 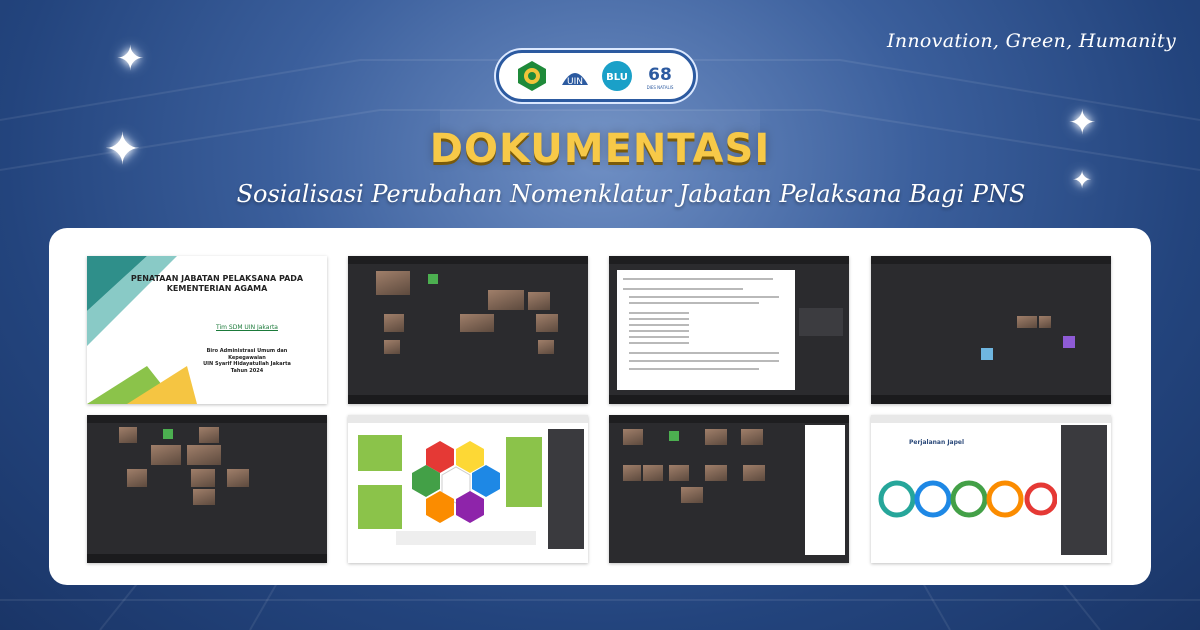 I want to click on svg-text: BLU, so click(x=617, y=77).